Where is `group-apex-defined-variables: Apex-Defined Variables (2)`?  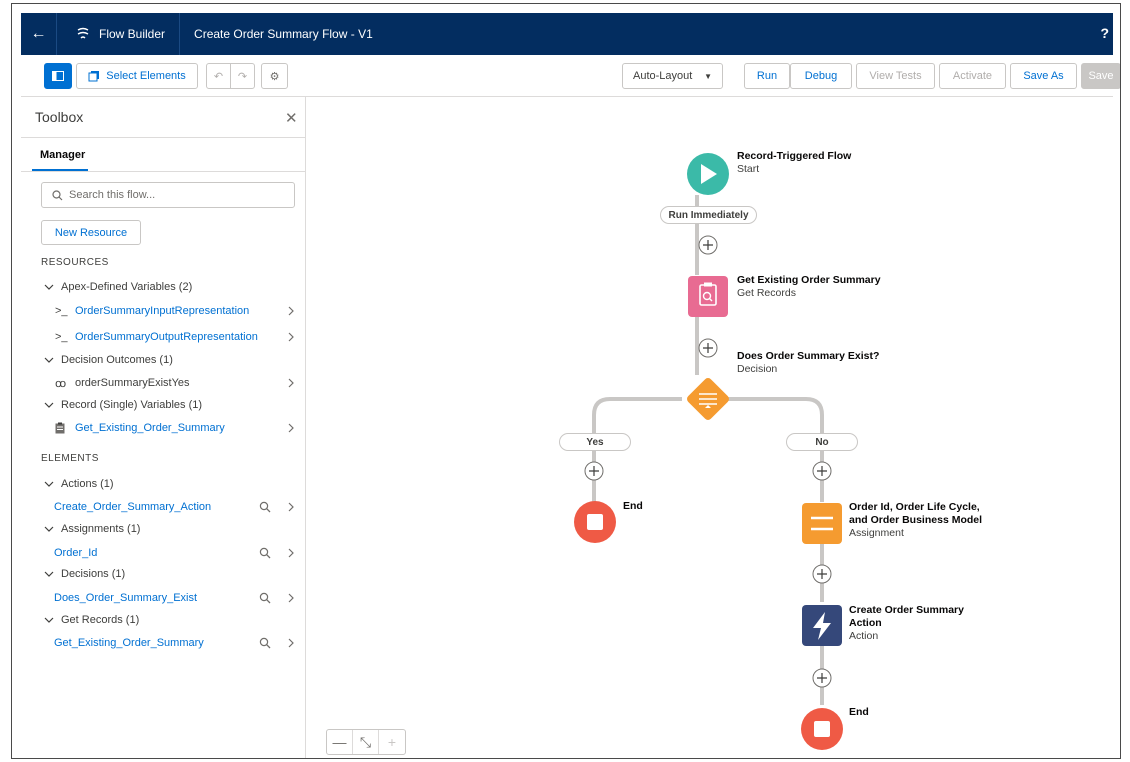
group-apex-defined-variables: Apex-Defined Variables (2) is located at coordinates (163, 287).